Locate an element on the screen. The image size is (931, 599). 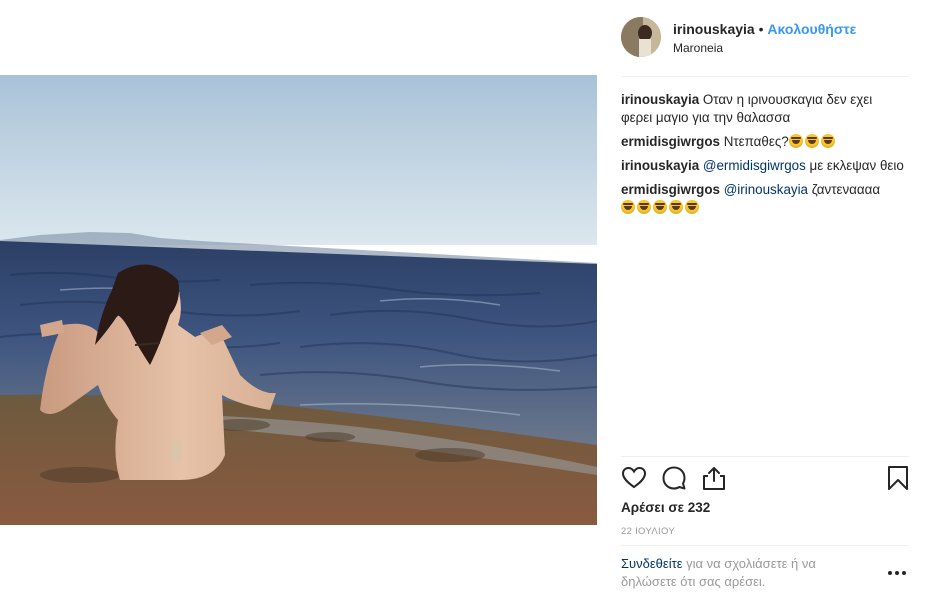
comment-text: Ντεπαθες? is located at coordinates (756, 141).